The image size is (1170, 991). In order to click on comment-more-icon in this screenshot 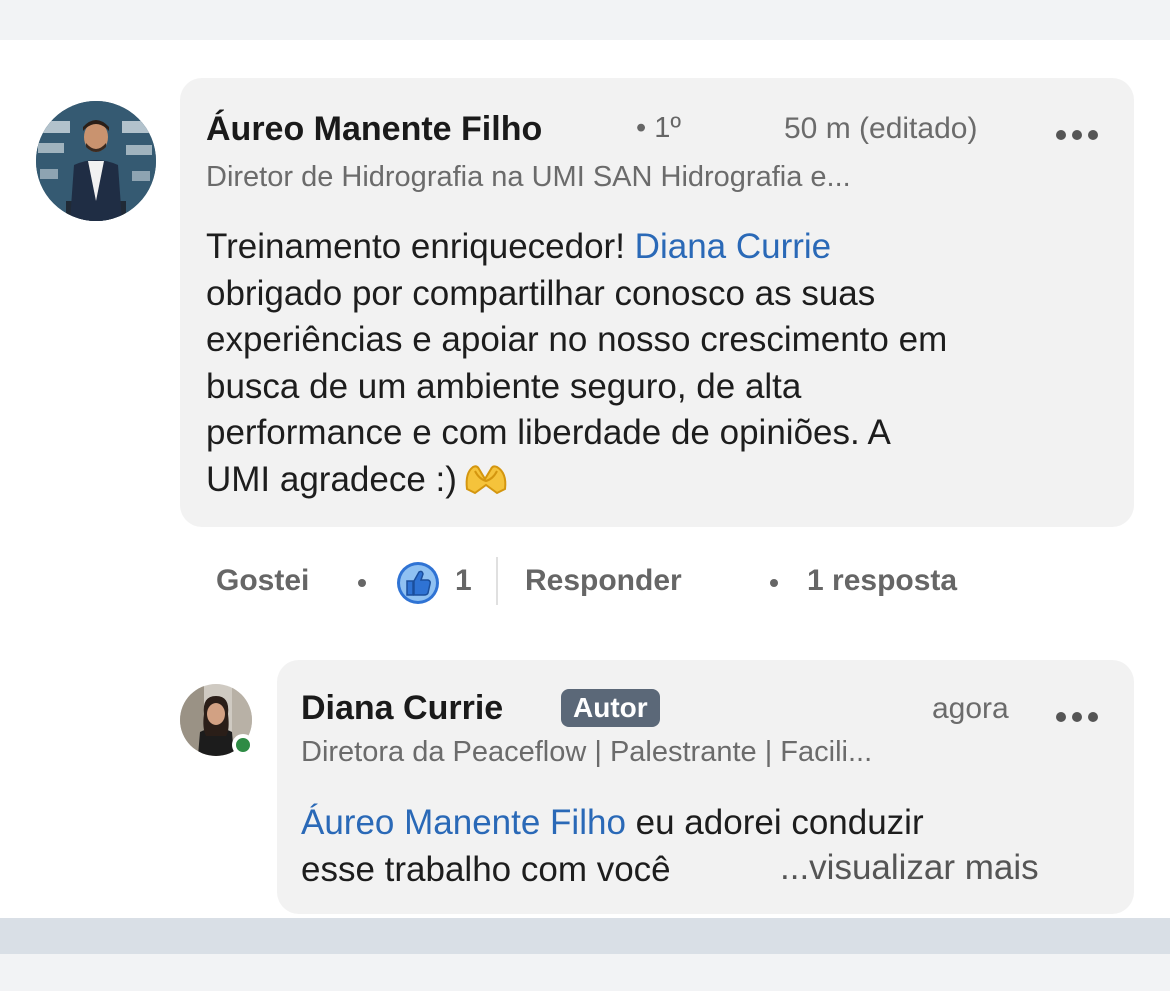, I will do `click(1089, 134)`.